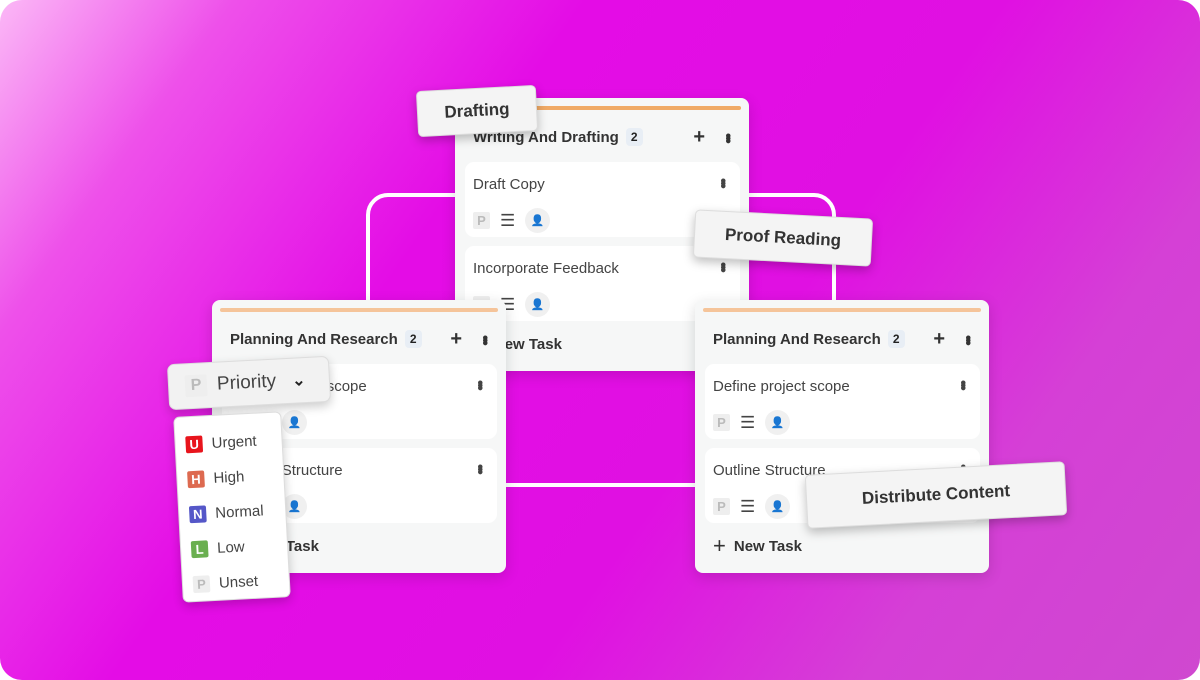  I want to click on new-task-label: New Task, so click(767, 546).